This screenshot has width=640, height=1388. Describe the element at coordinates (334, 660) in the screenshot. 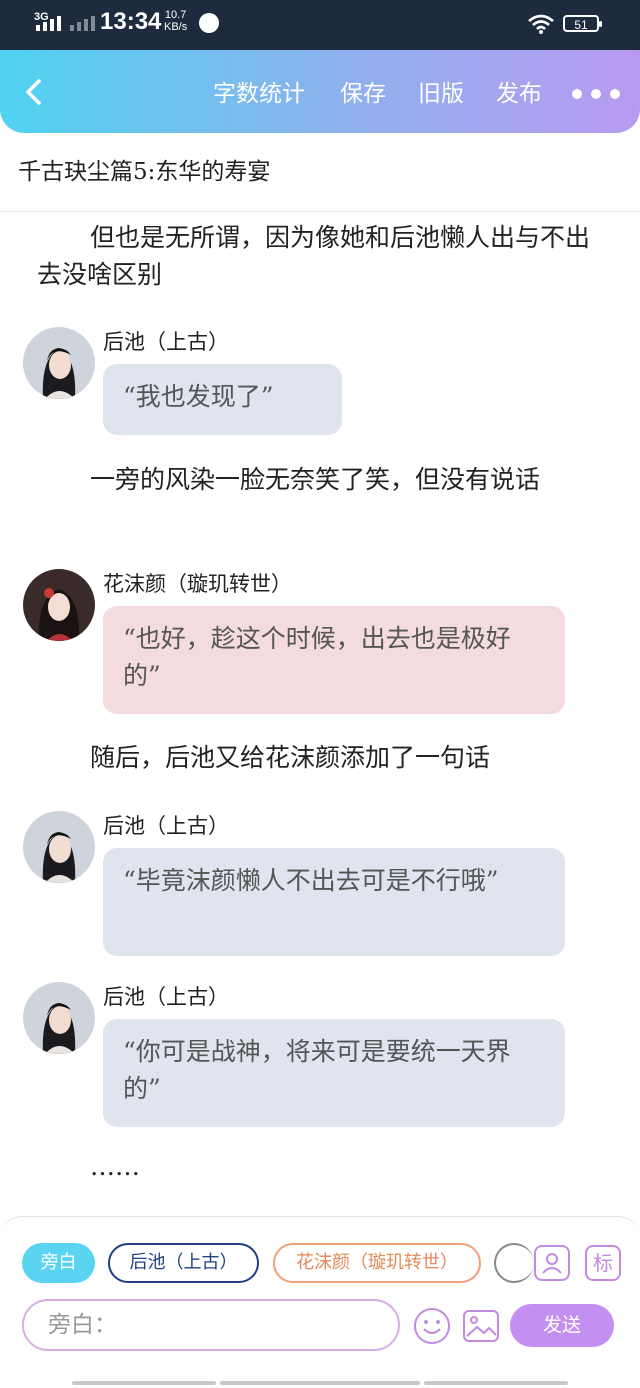

I see `speech-bubble: “也好，趁这个时候，出去也是极好的”` at that location.